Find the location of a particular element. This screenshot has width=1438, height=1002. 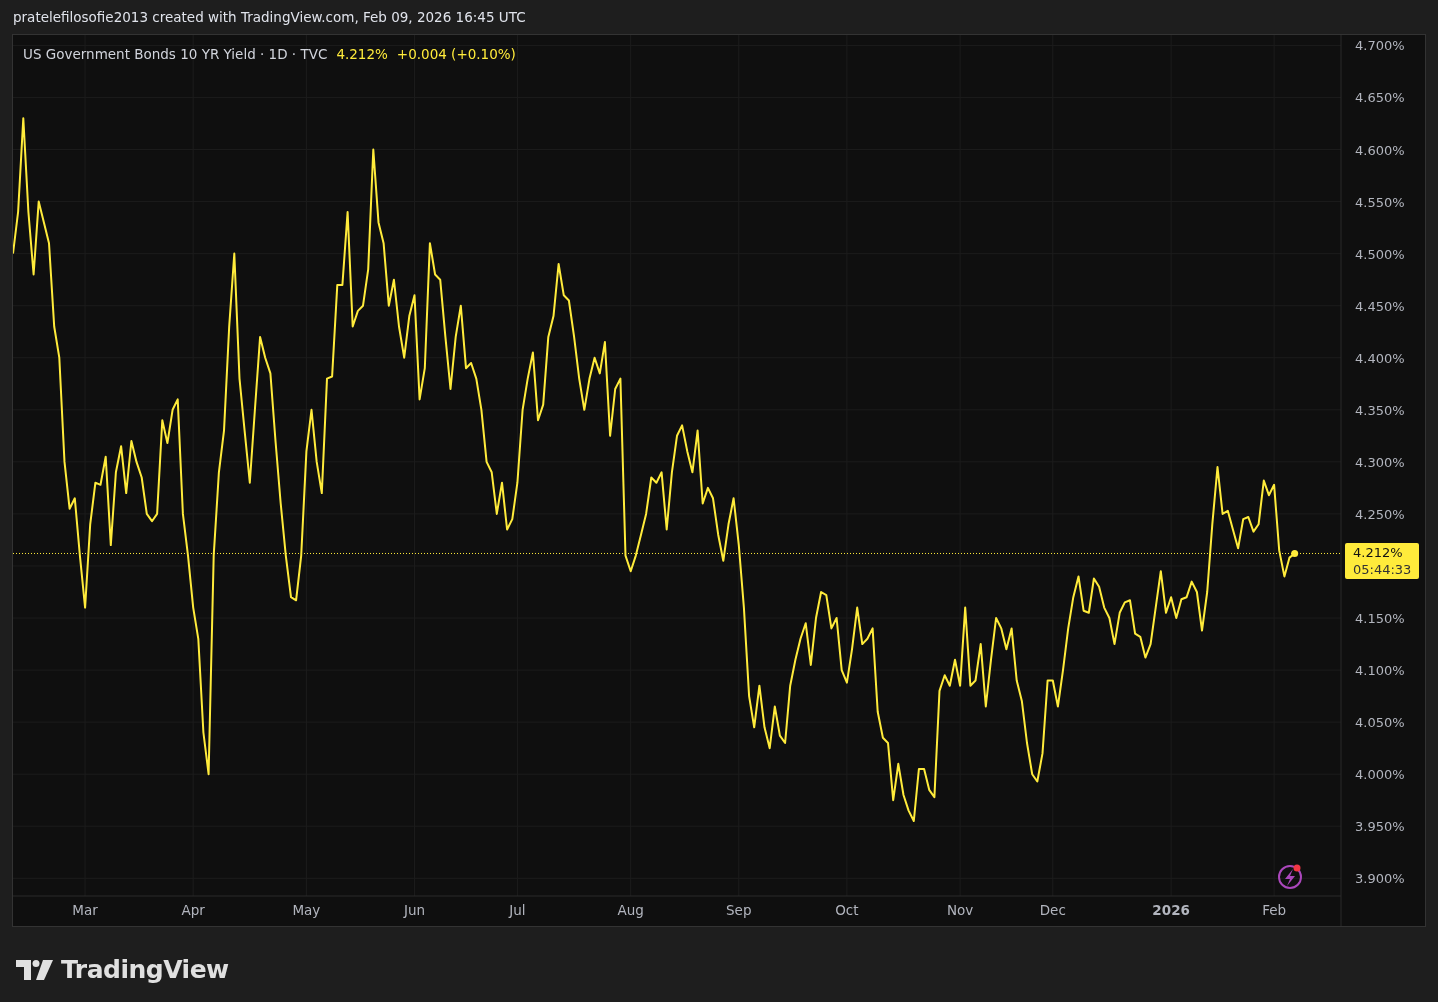

y-axis-label: 4.000% is located at coordinates (1380, 775).